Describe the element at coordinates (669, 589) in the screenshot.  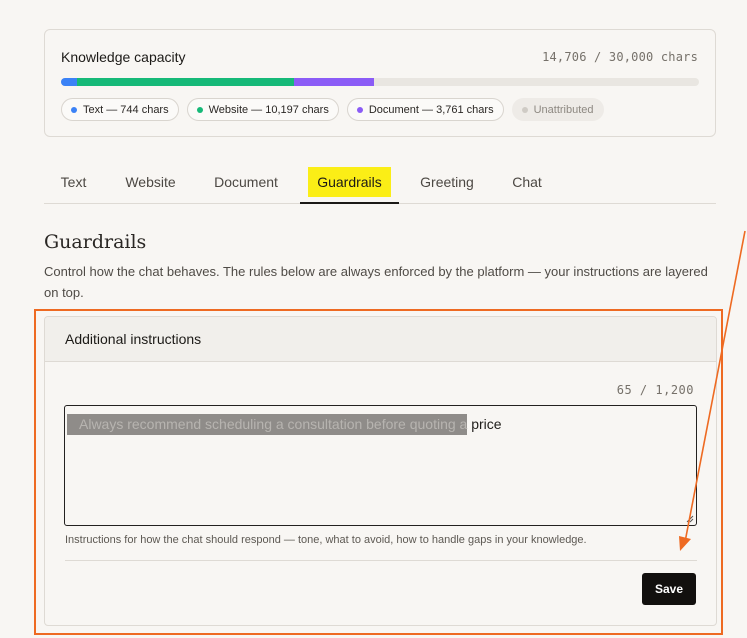
I see `save-button: Save` at that location.